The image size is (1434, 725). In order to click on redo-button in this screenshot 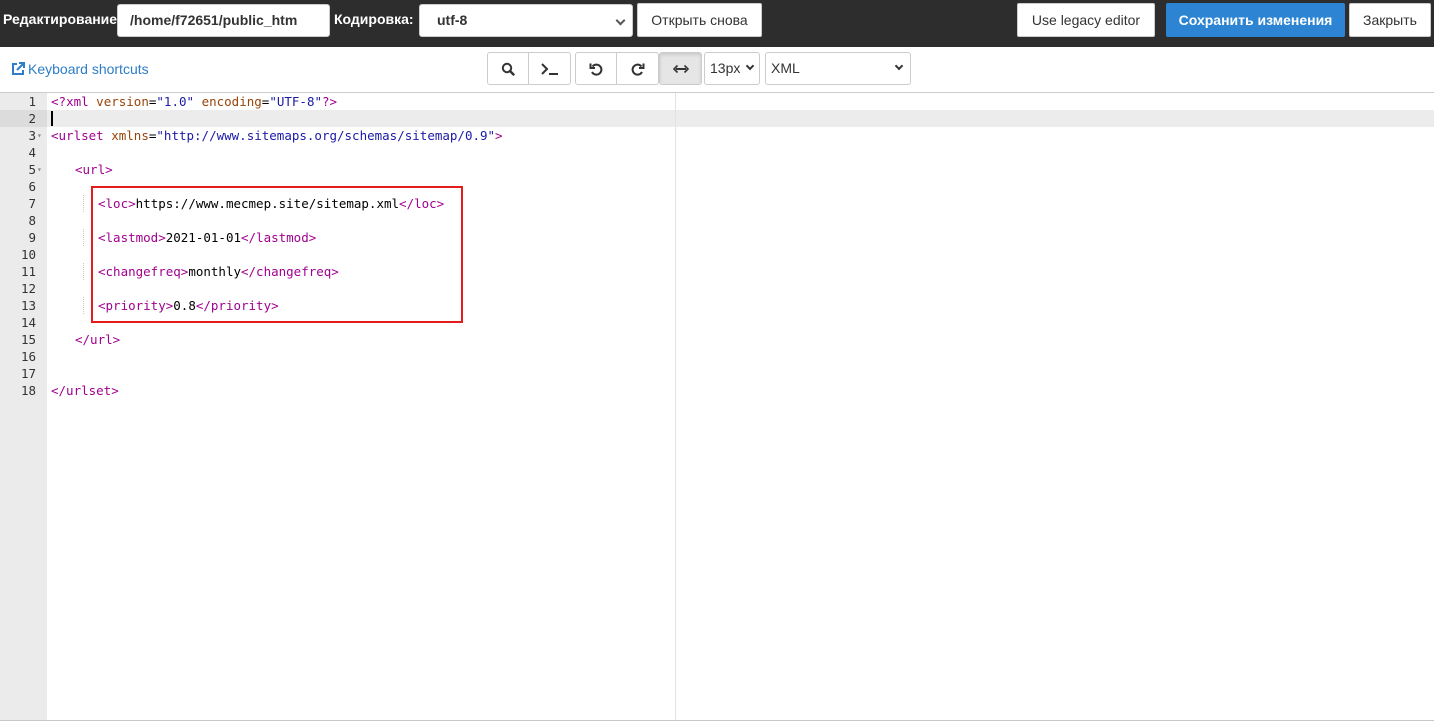, I will do `click(637, 68)`.